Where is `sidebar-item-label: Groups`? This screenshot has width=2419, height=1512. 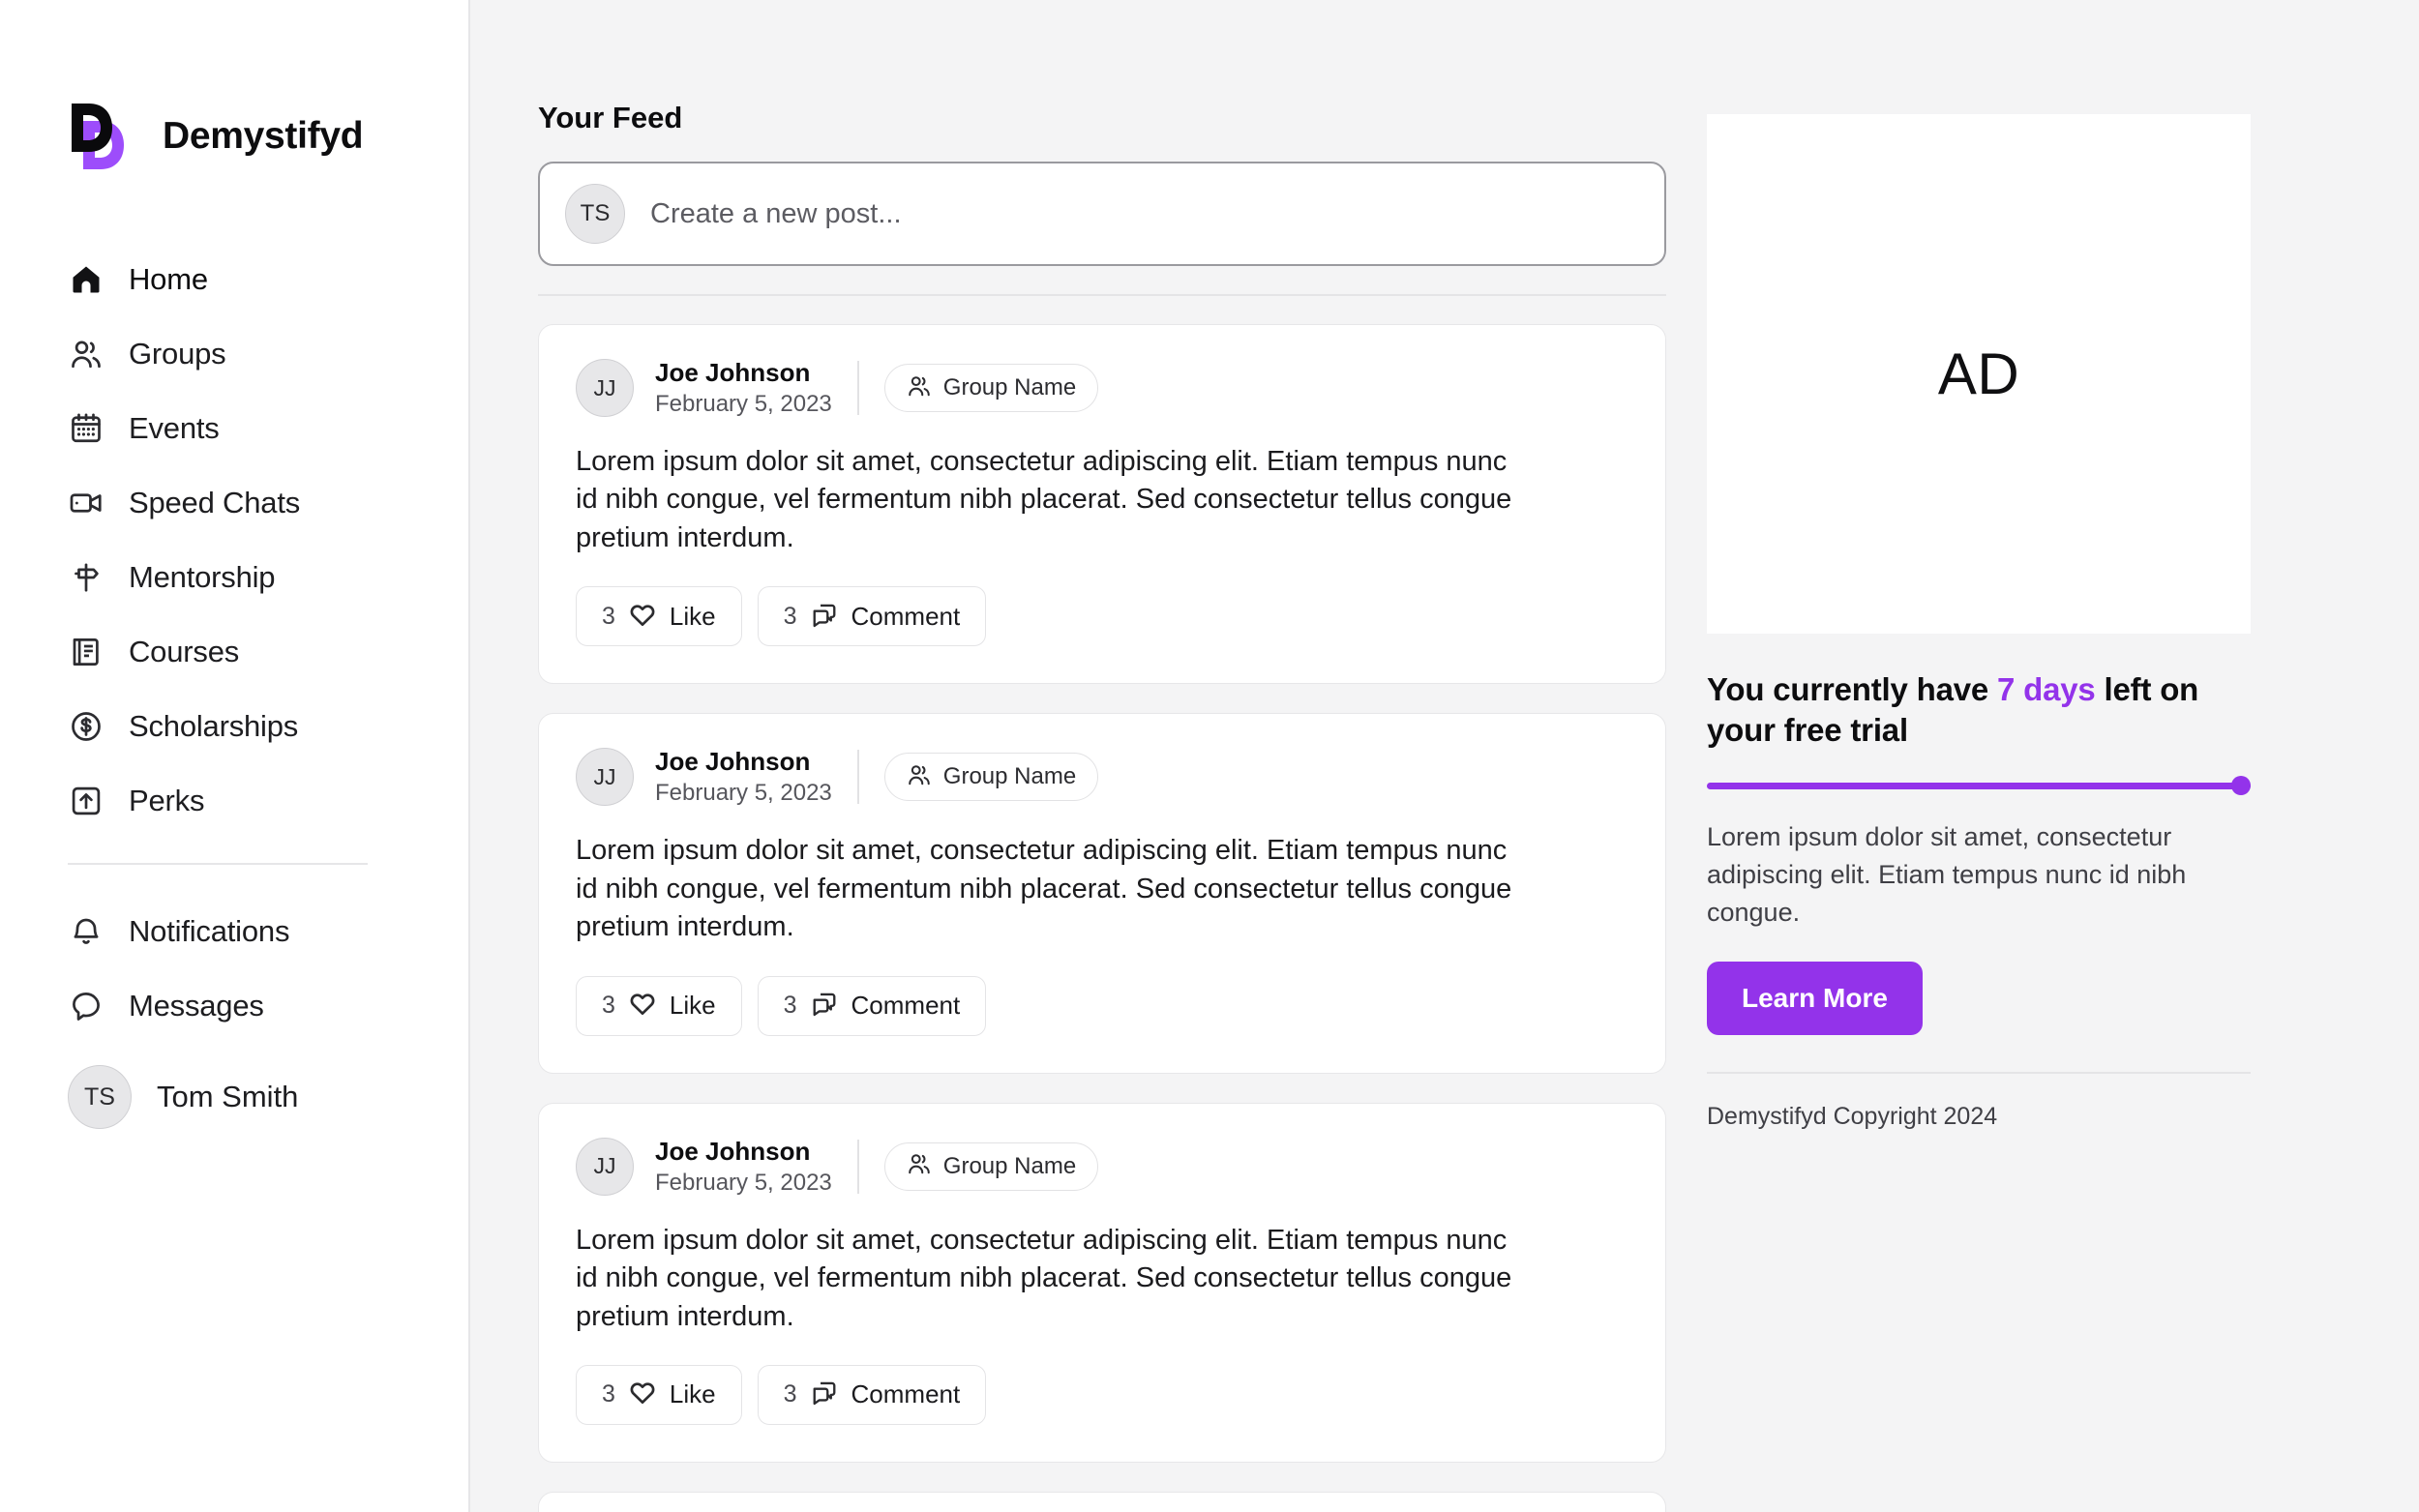 sidebar-item-label: Groups is located at coordinates (177, 353).